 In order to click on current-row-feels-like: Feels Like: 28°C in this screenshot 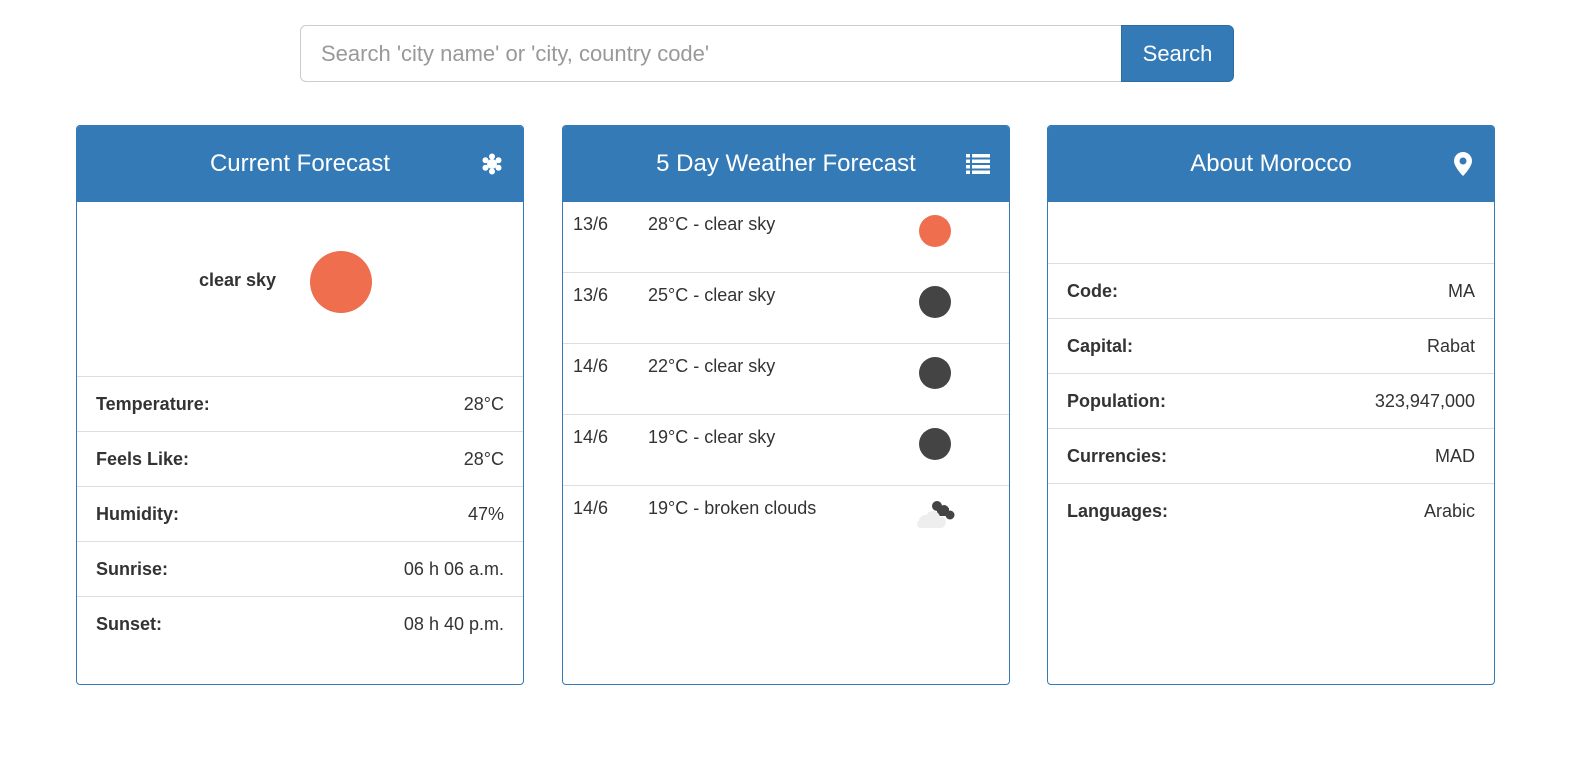, I will do `click(300, 459)`.